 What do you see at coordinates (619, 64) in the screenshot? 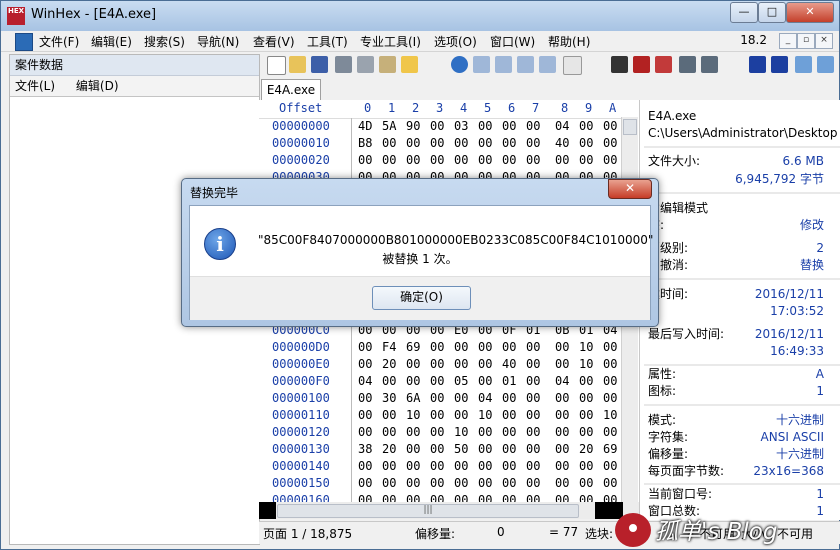
I see `find-binoculars-icon` at bounding box center [619, 64].